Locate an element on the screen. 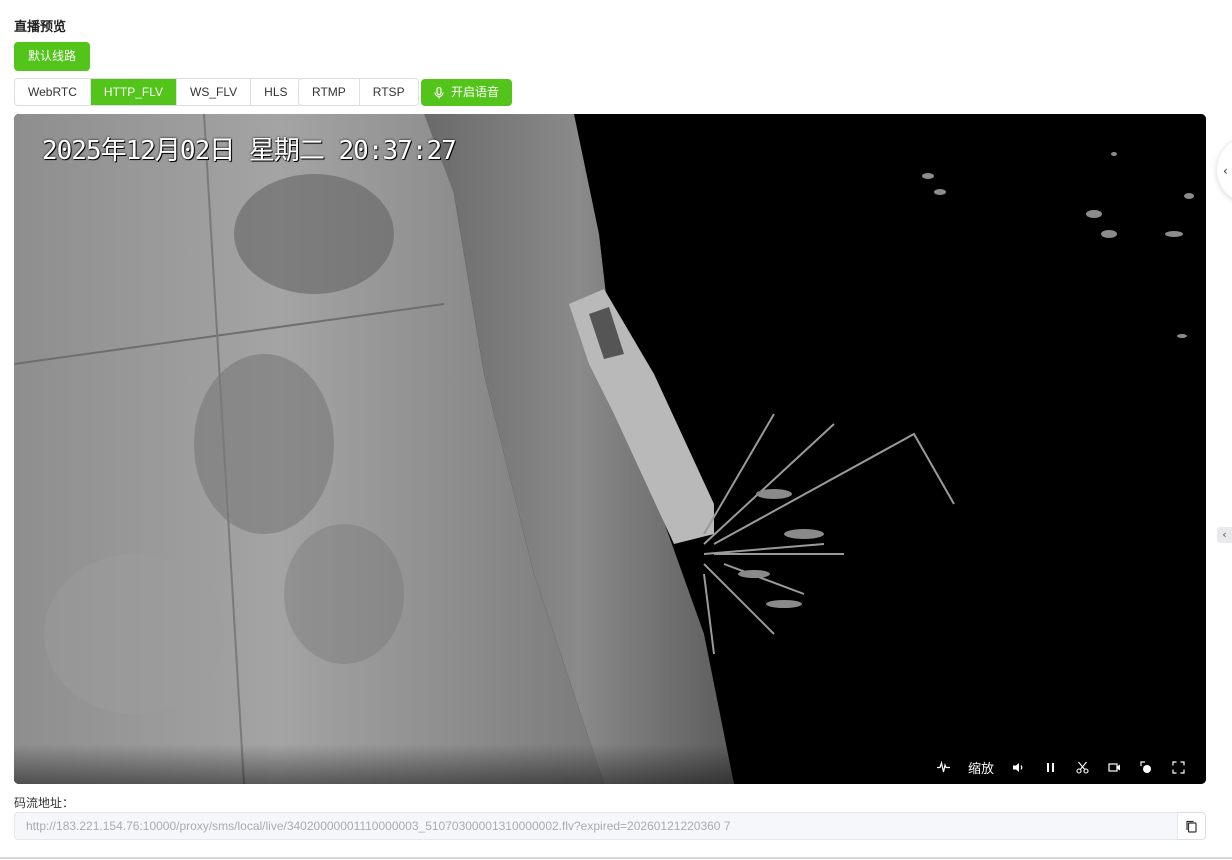 The height and width of the screenshot is (860, 1232). osd-timestamp: 2025年12月02日 星期二 20:37:27 is located at coordinates (249, 151).